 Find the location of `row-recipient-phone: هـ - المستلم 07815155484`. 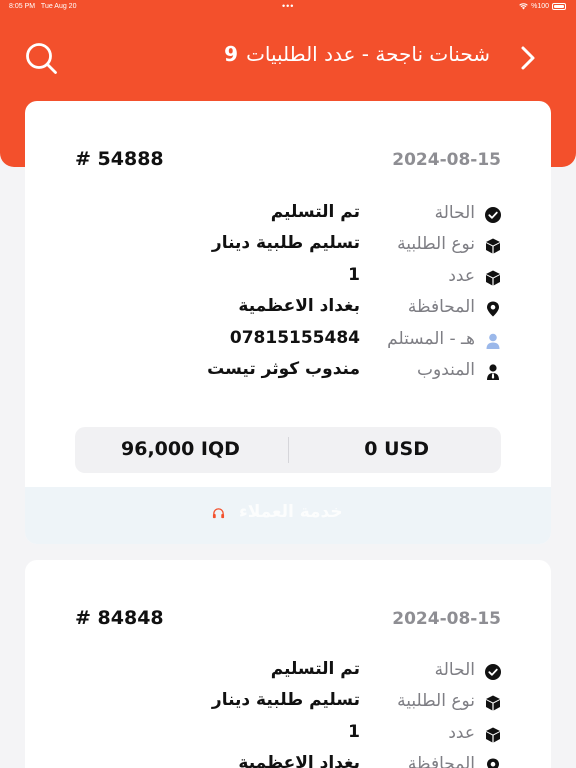

row-recipient-phone: هـ - المستلم 07815155484 is located at coordinates (288, 342).